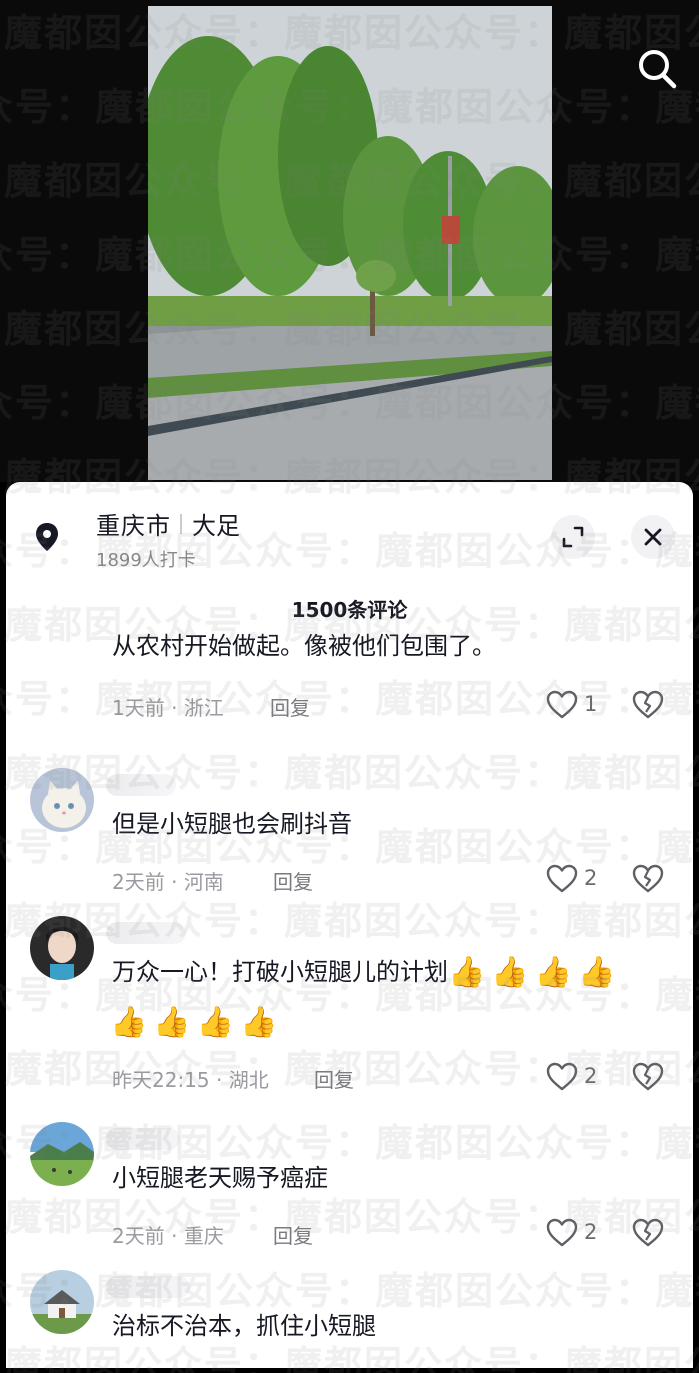 The height and width of the screenshot is (1373, 699). I want to click on close-button, so click(653, 537).